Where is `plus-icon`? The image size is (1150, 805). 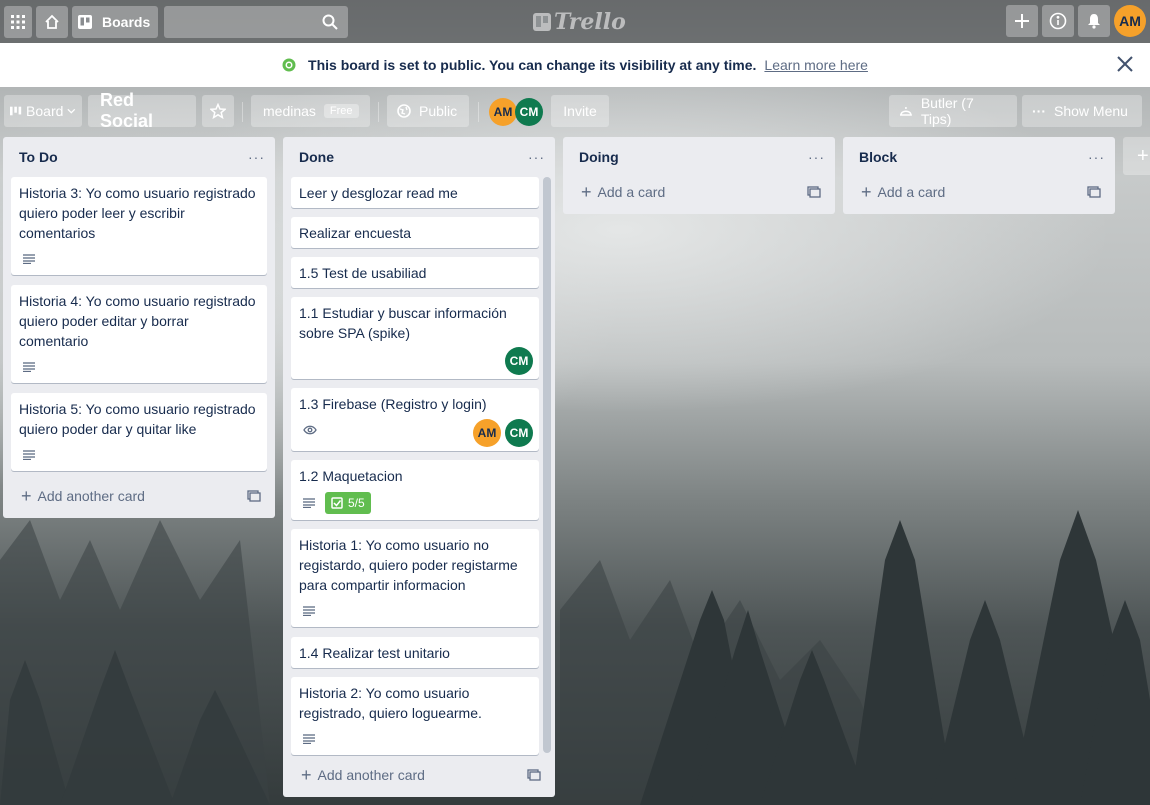 plus-icon is located at coordinates (1022, 21).